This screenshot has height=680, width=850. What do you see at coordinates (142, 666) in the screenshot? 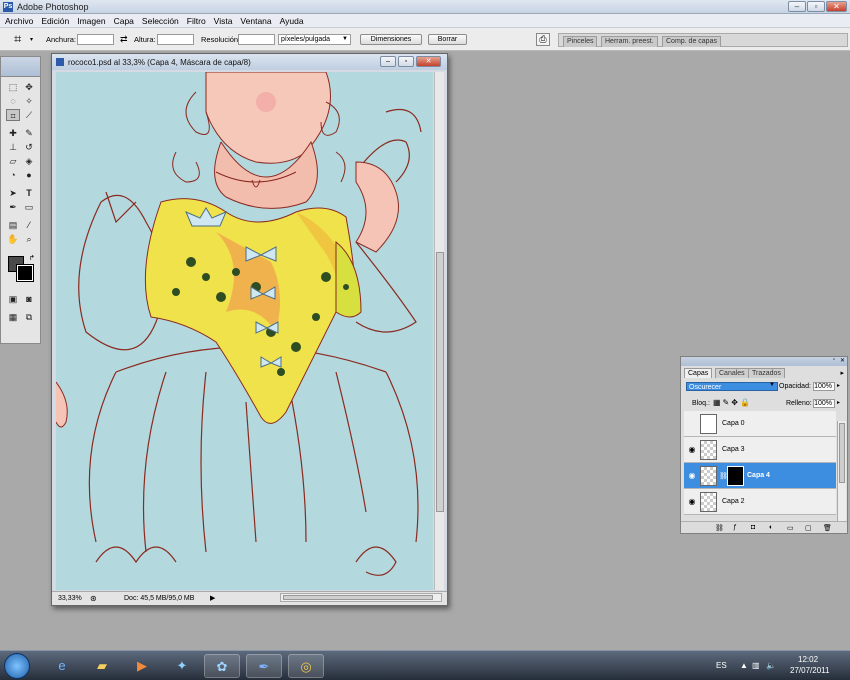
I see `media-player-icon: ▶` at bounding box center [142, 666].